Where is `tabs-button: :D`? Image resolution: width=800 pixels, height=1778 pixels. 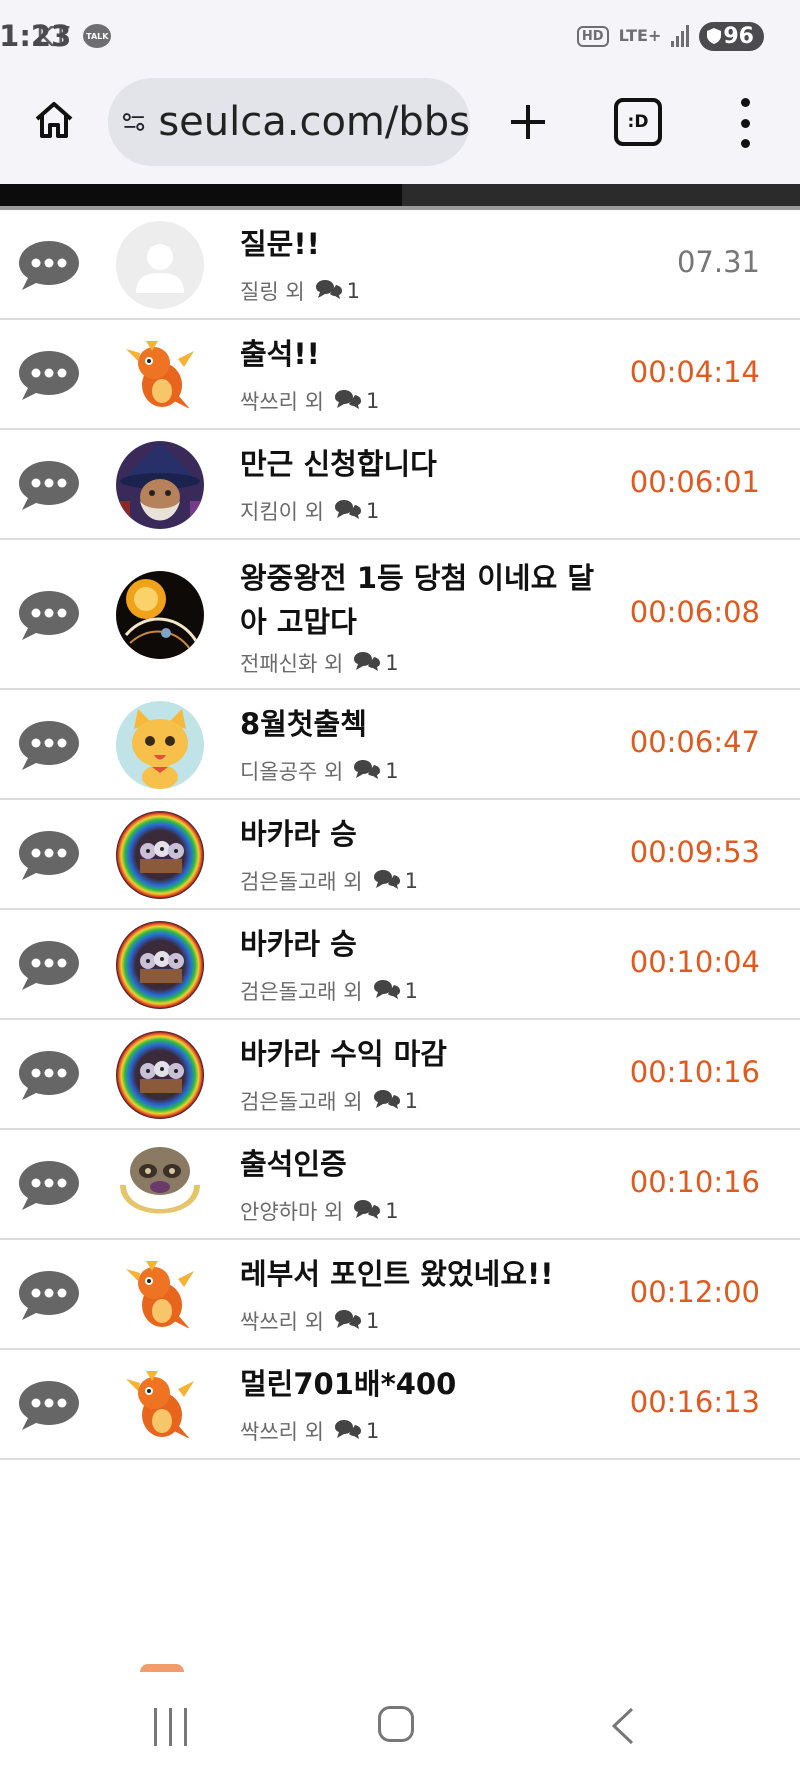 tabs-button: :D is located at coordinates (638, 122).